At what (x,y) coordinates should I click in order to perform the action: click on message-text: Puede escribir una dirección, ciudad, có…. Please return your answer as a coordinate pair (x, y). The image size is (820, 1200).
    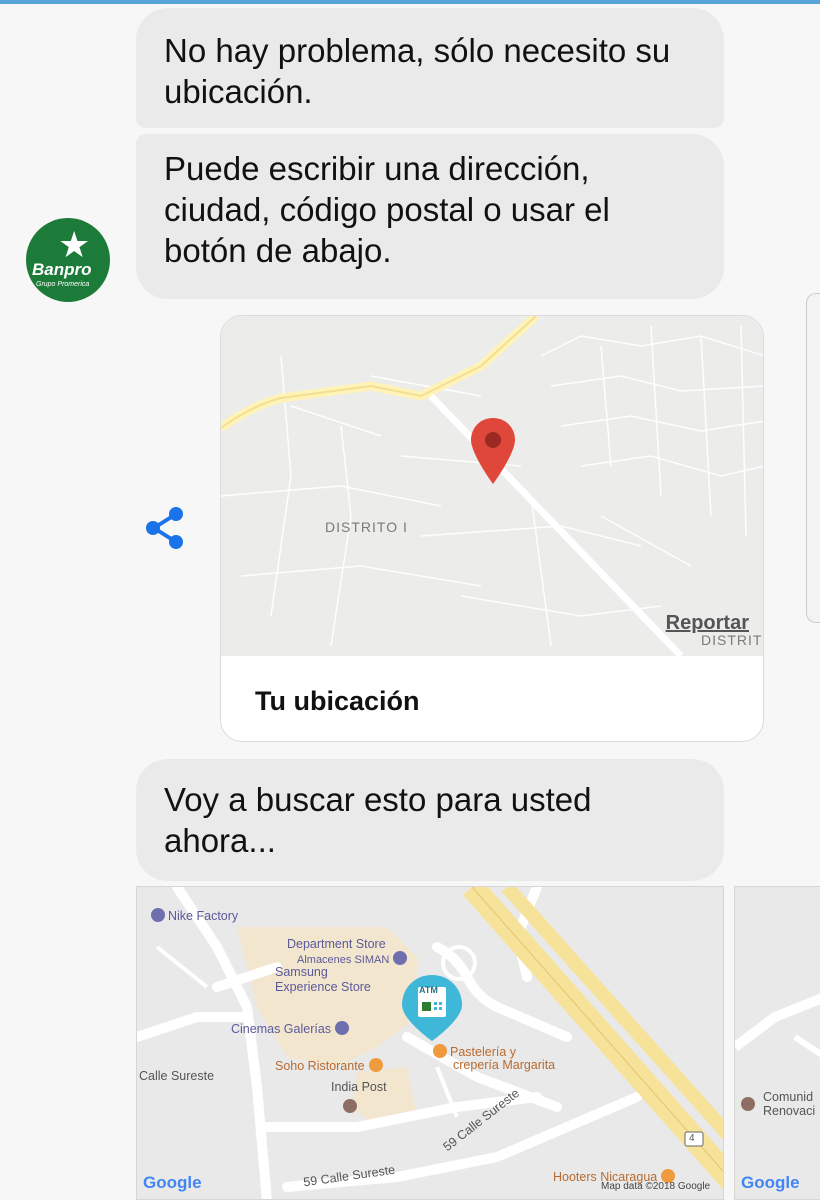
    Looking at the image, I should click on (387, 209).